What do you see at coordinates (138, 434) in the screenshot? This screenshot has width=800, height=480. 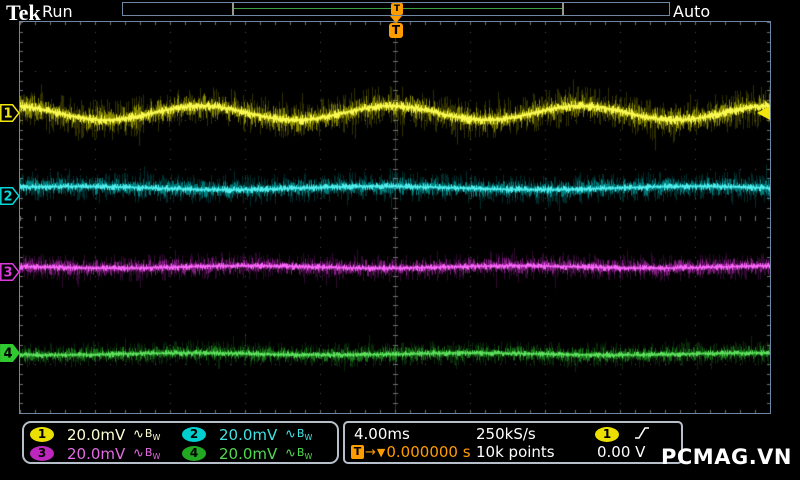 I see `ch1-ac-coupling-icon: ∿` at bounding box center [138, 434].